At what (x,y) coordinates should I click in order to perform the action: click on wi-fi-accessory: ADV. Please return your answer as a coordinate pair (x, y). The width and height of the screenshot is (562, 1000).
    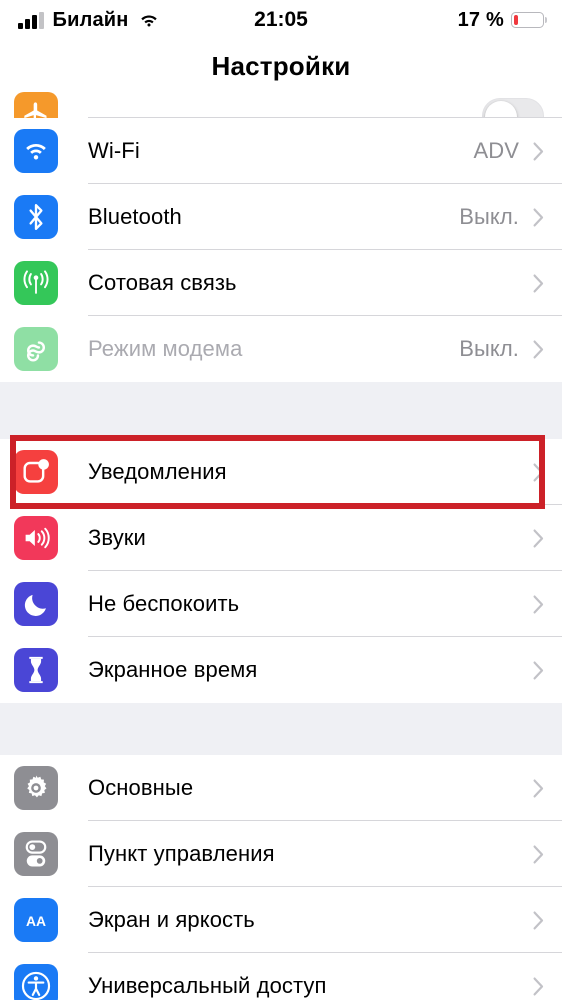
    Looking at the image, I should click on (508, 151).